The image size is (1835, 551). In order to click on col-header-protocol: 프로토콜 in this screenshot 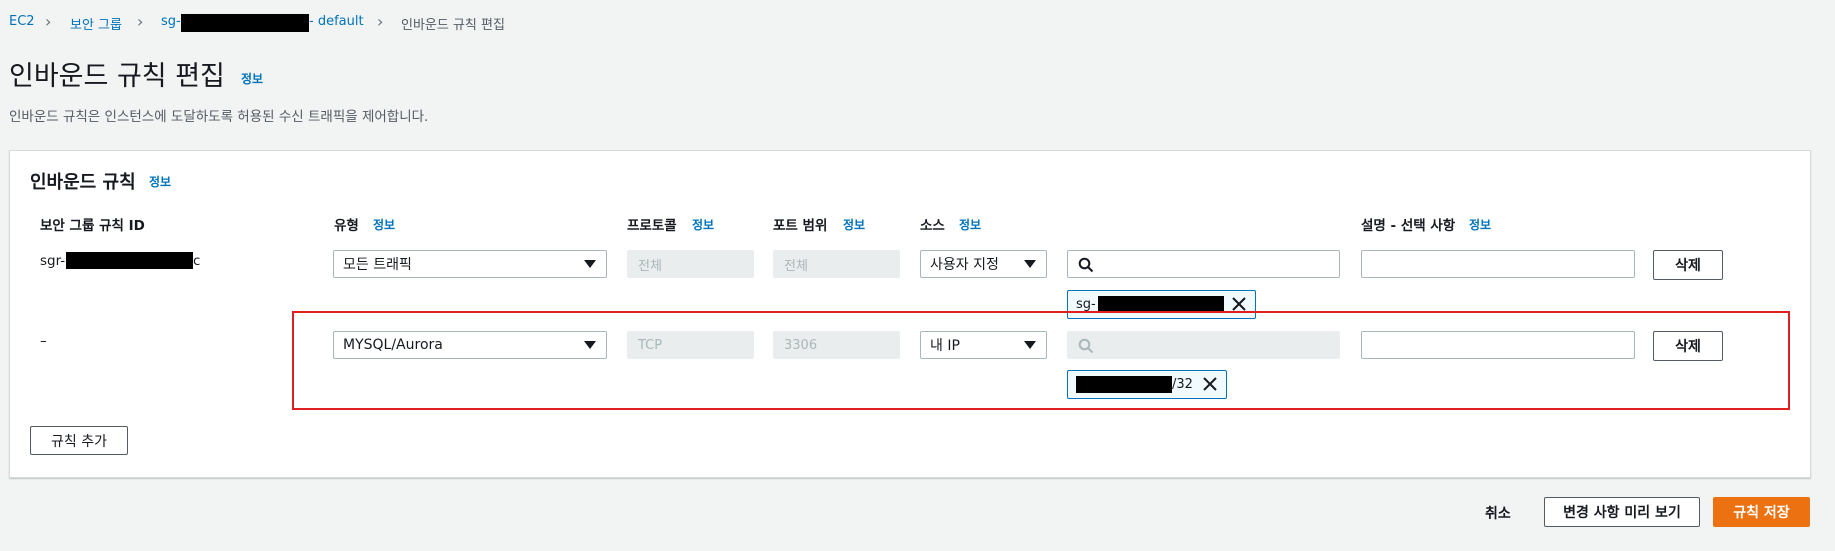, I will do `click(652, 226)`.